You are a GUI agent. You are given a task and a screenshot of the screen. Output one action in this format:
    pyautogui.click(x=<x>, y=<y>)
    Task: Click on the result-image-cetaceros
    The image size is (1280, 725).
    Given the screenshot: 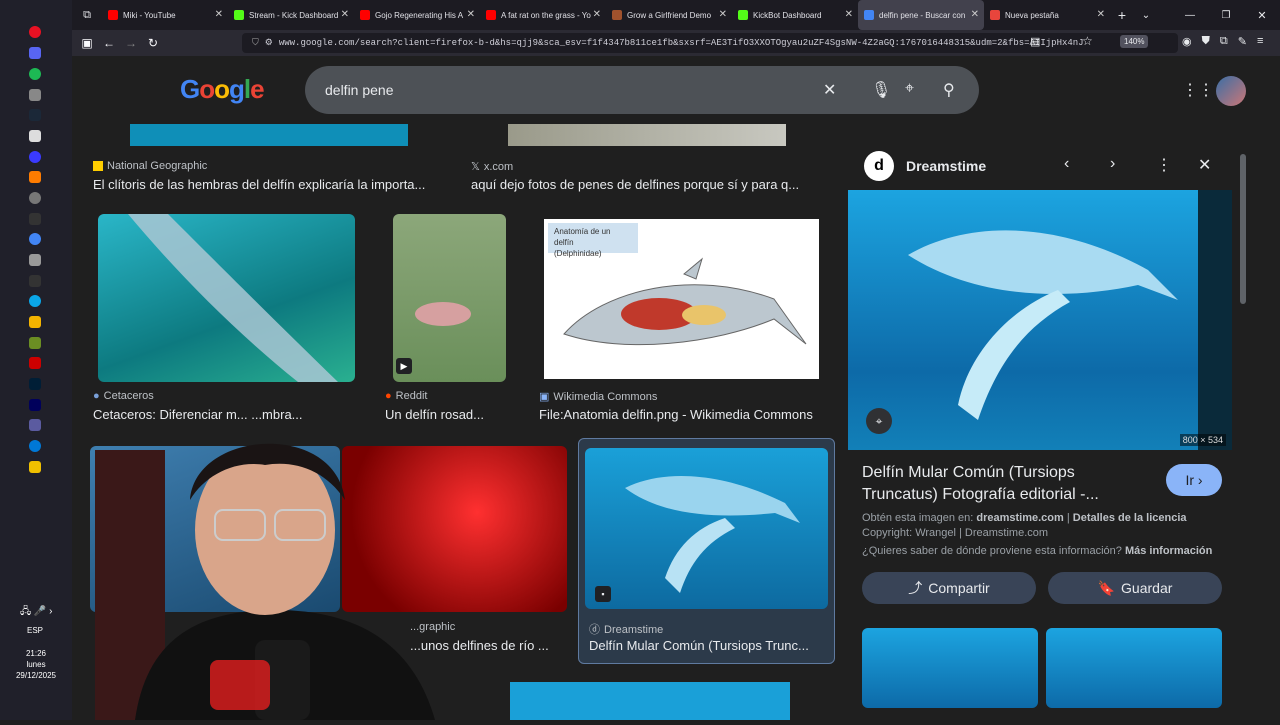 What is the action you would take?
    pyautogui.click(x=226, y=298)
    